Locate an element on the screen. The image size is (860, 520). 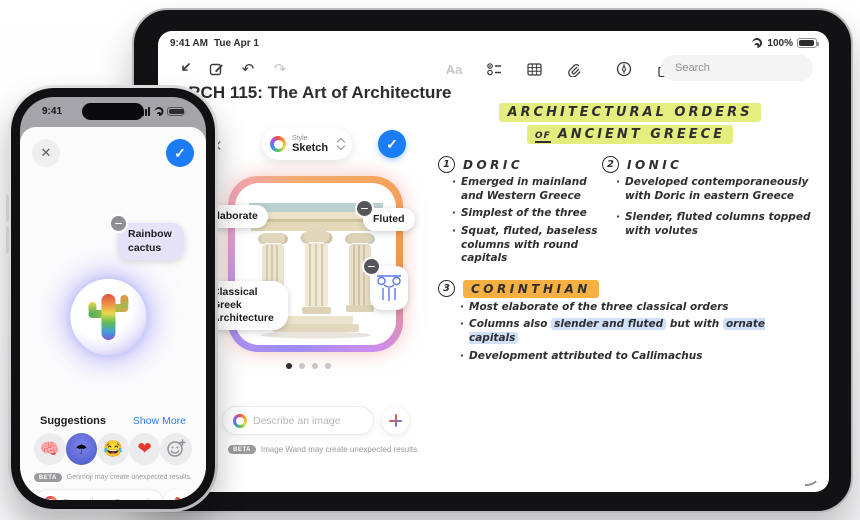
tag-rainbow-cactus: Rainbow cactus is located at coordinates (147, 238).